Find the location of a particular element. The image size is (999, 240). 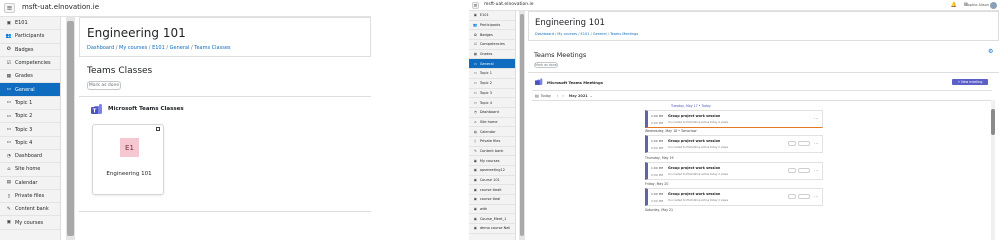

month-selector: May 2021 is located at coordinates (578, 96).